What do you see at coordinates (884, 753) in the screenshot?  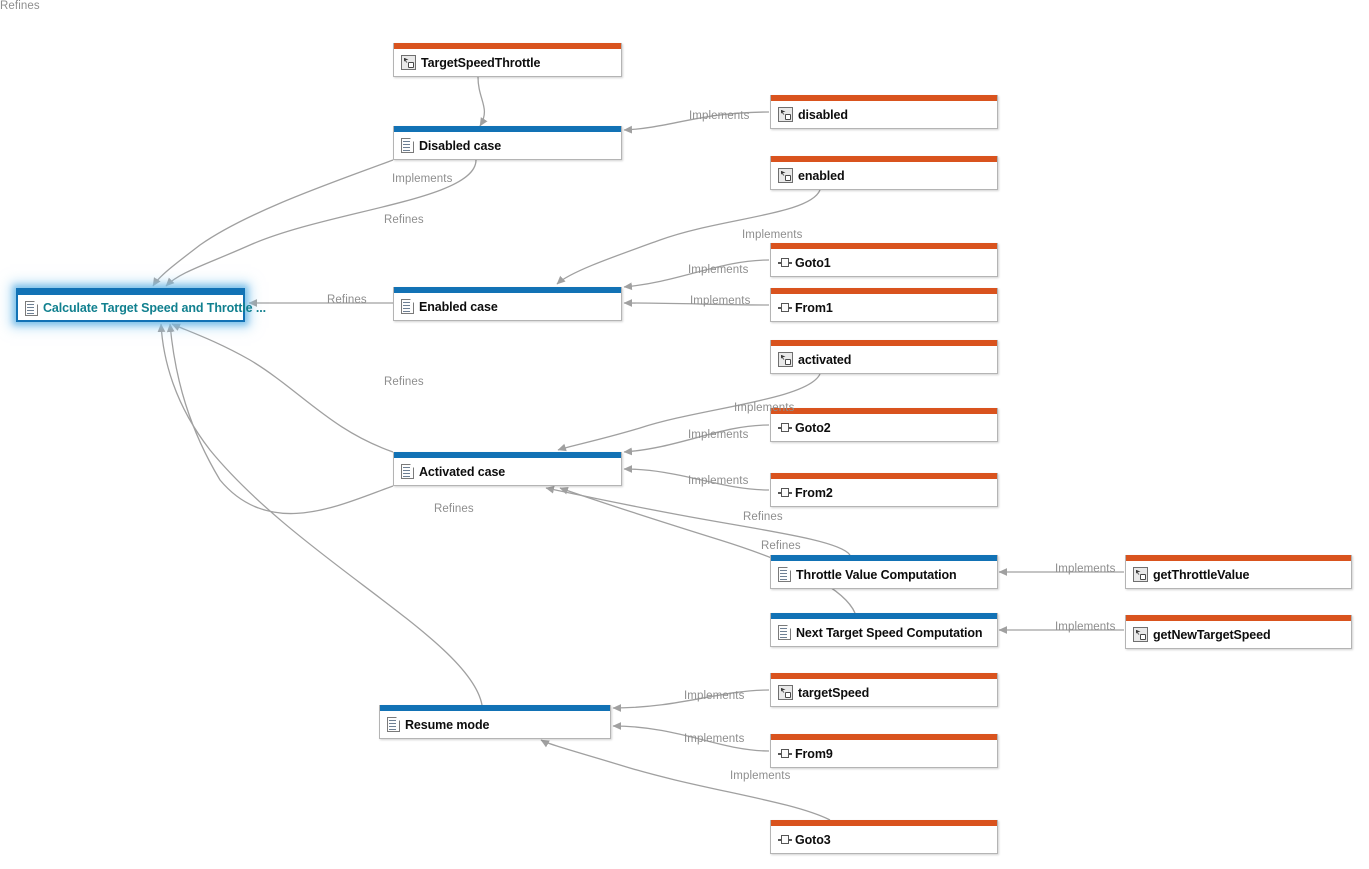 I see `node-body: From9` at bounding box center [884, 753].